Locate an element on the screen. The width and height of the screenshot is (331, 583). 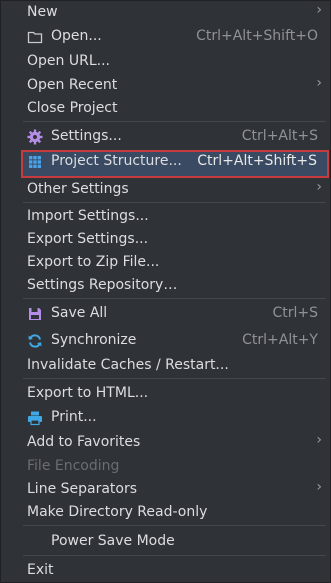
menu-item-synchronize: Synchronize Ctrl+Alt+Y is located at coordinates (166, 340).